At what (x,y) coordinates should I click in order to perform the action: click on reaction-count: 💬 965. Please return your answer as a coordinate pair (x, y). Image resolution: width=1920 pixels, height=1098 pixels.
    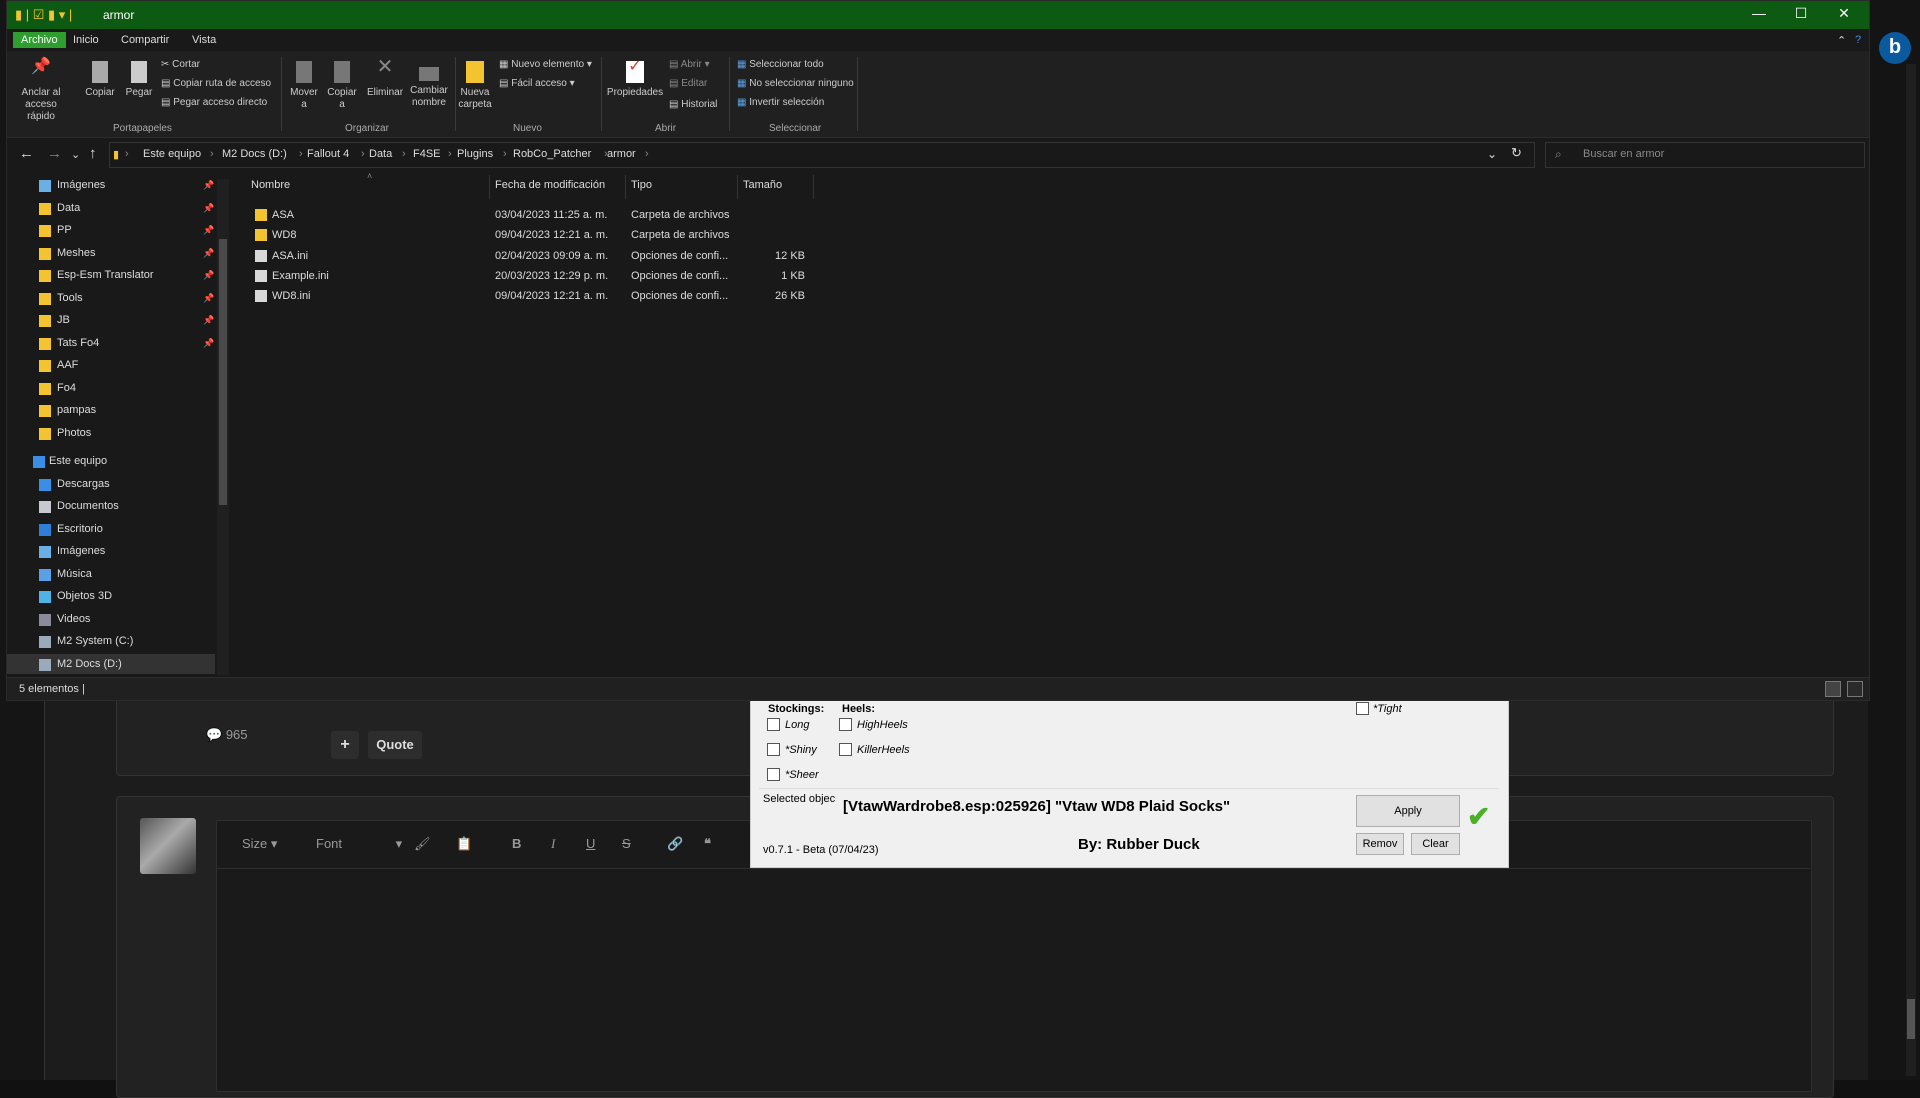
    Looking at the image, I should click on (227, 735).